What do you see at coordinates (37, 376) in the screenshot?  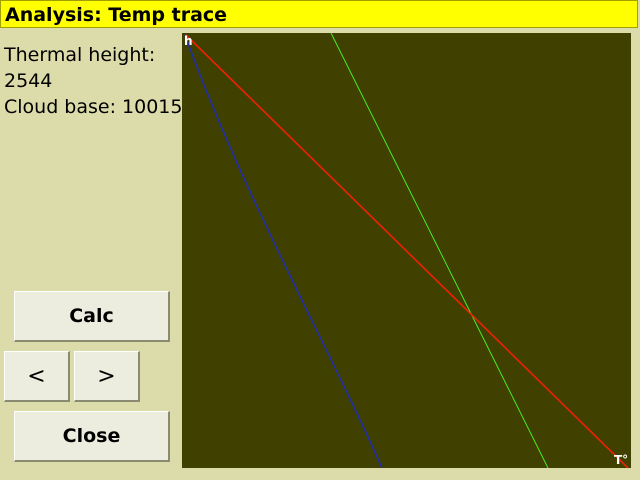 I see `previous-button: <` at bounding box center [37, 376].